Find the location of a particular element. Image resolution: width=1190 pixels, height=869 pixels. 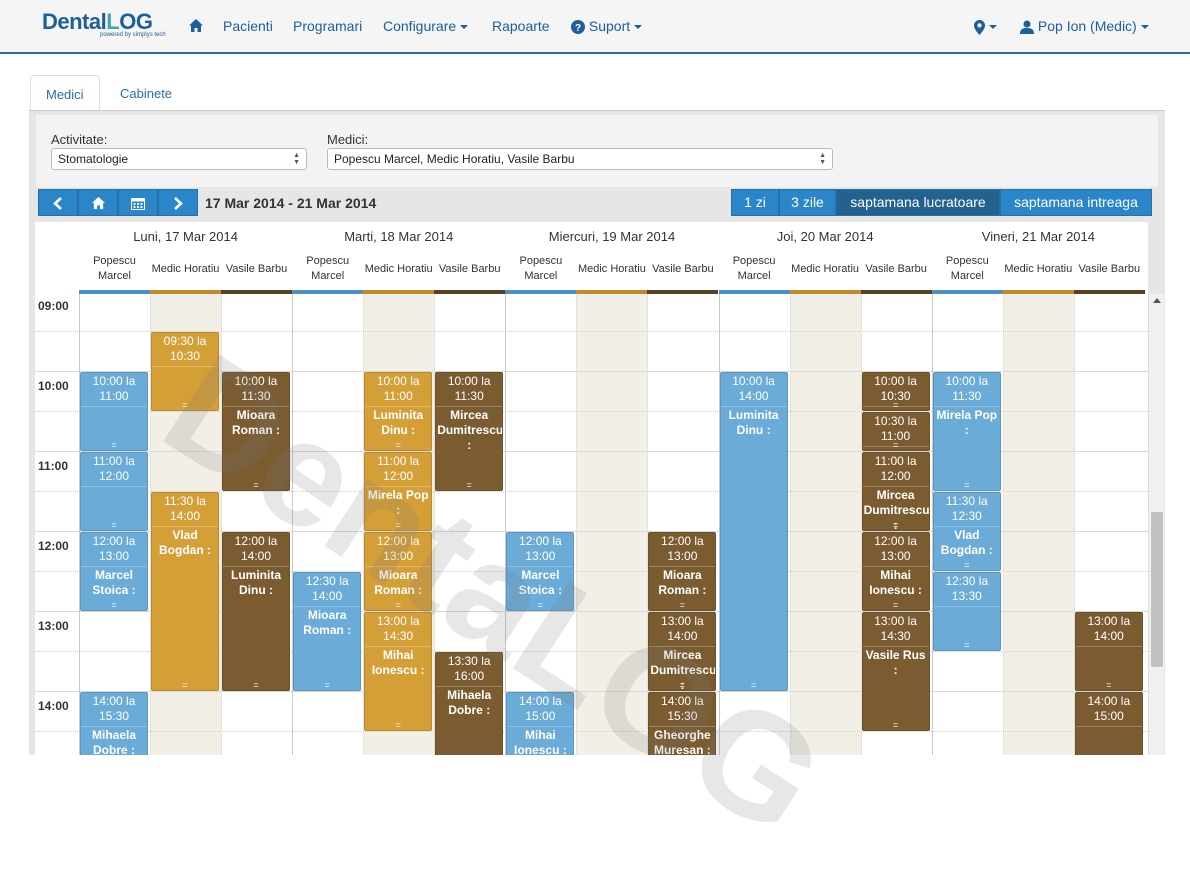

today-button is located at coordinates (98, 202).